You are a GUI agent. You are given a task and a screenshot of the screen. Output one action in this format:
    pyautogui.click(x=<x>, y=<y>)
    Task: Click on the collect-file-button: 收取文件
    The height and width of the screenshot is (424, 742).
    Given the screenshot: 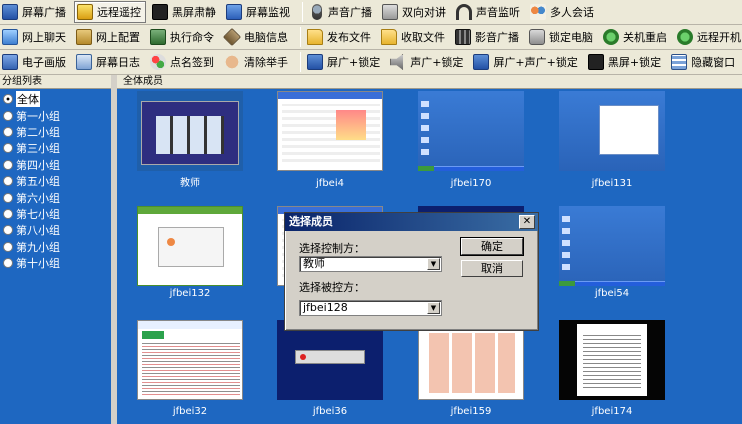 What is the action you would take?
    pyautogui.click(x=414, y=37)
    